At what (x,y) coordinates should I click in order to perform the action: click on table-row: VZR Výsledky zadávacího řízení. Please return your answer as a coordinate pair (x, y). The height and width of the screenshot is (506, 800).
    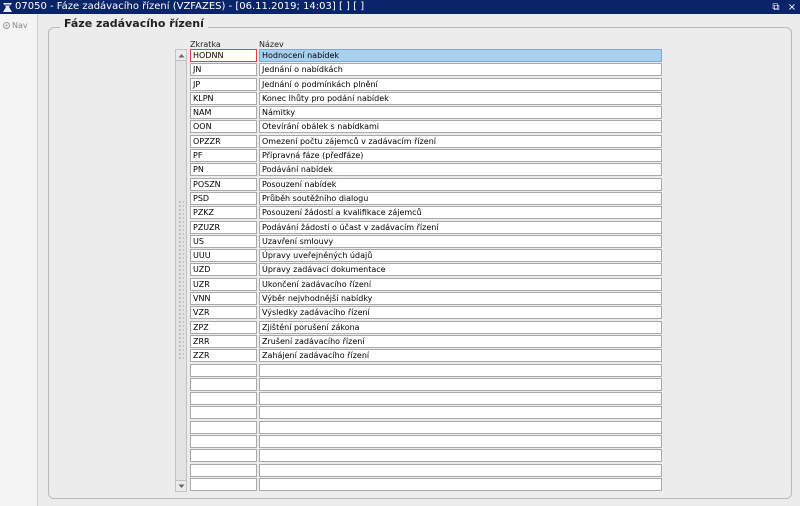
    Looking at the image, I should click on (426, 313).